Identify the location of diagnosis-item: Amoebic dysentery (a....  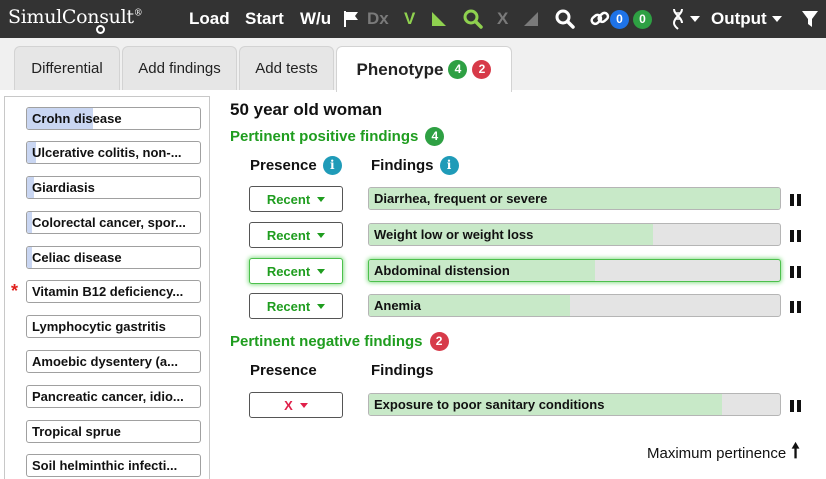
(113, 361).